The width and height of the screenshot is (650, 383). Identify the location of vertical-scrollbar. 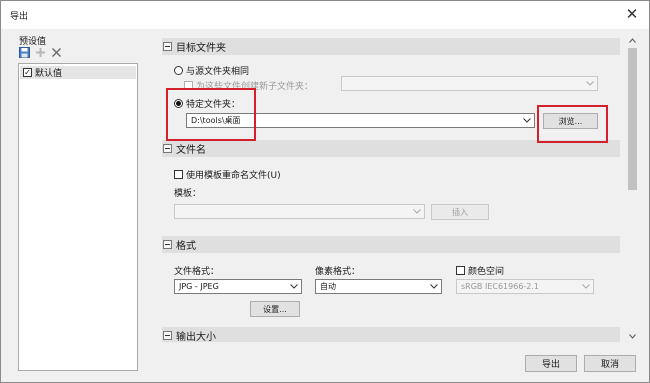
(632, 188).